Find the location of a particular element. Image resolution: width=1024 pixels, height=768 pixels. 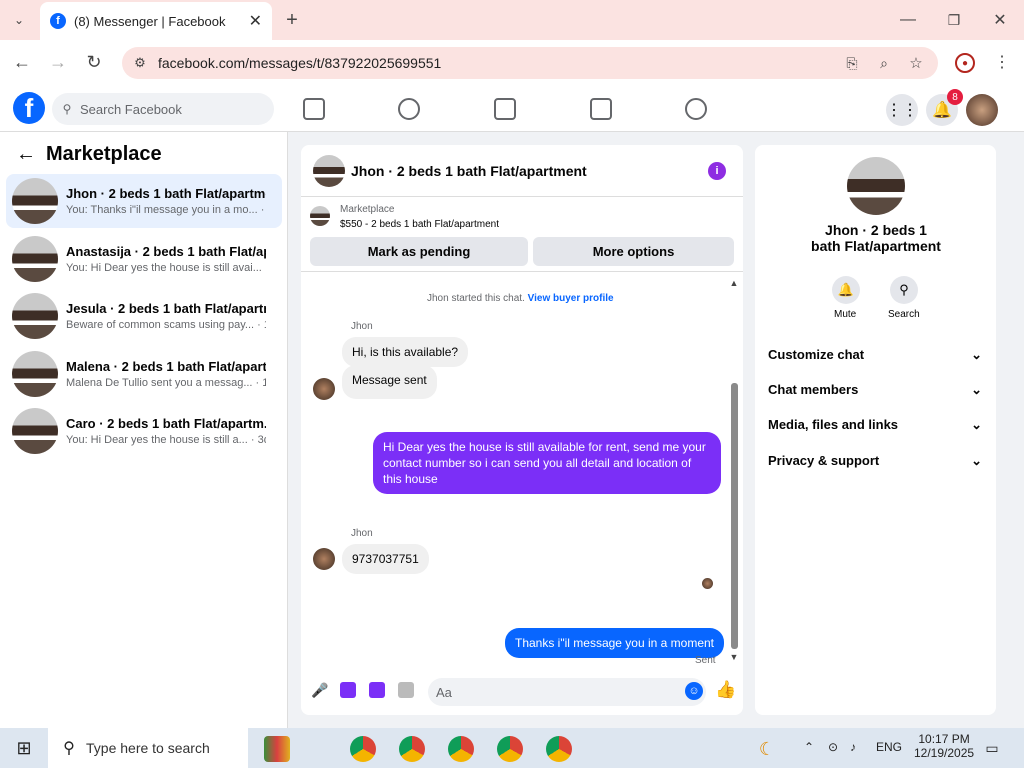

listing-price: $550 - 2 beds 1 bath Flat/apartment is located at coordinates (419, 224).